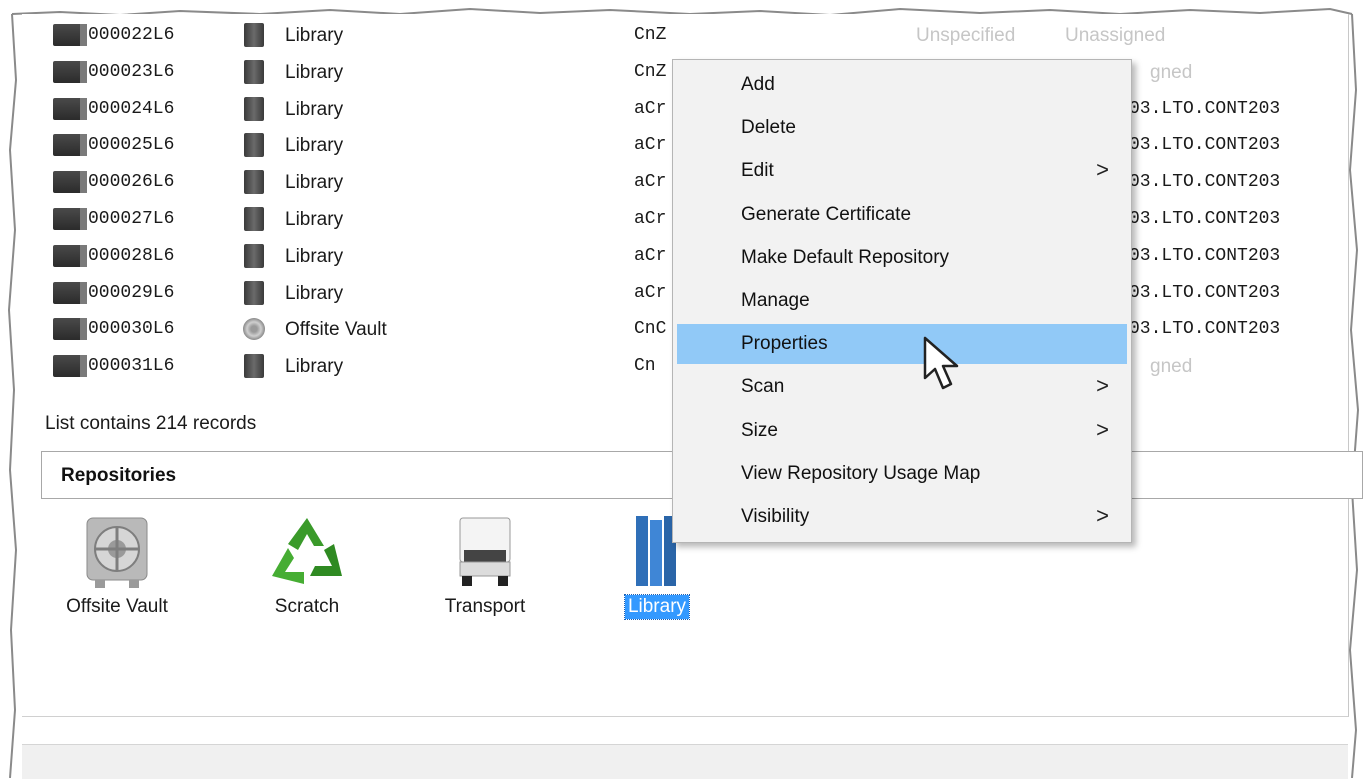  I want to click on menu-item-label: Properties, so click(784, 344).